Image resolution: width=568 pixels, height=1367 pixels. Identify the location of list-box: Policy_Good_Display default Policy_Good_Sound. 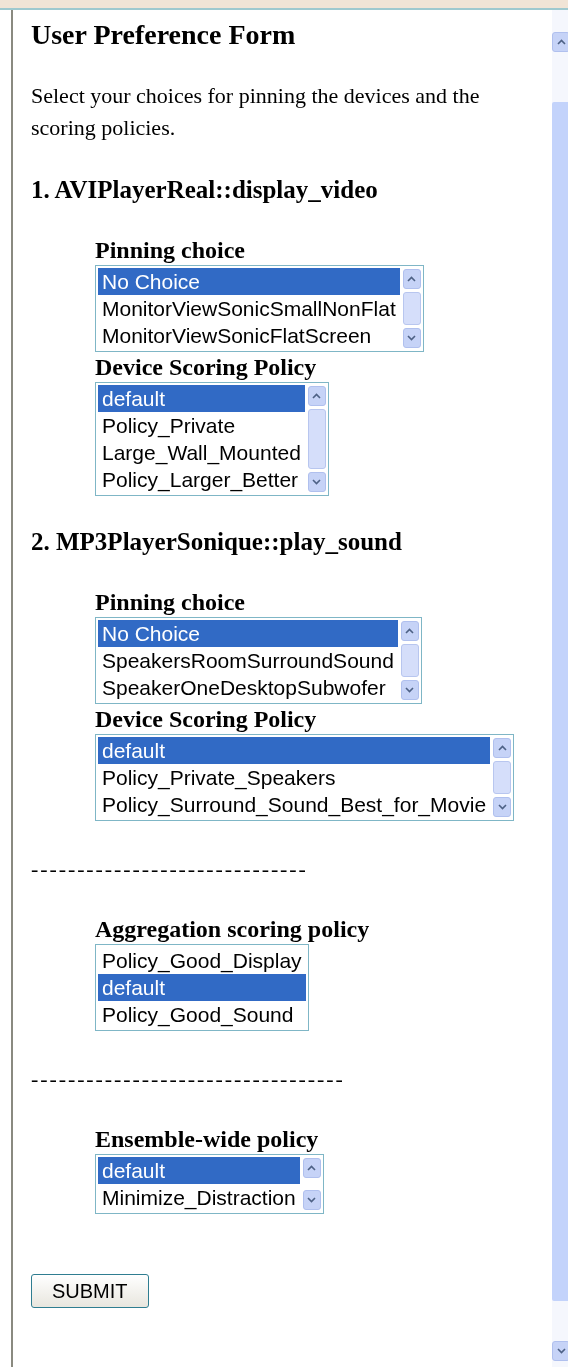
(202, 987).